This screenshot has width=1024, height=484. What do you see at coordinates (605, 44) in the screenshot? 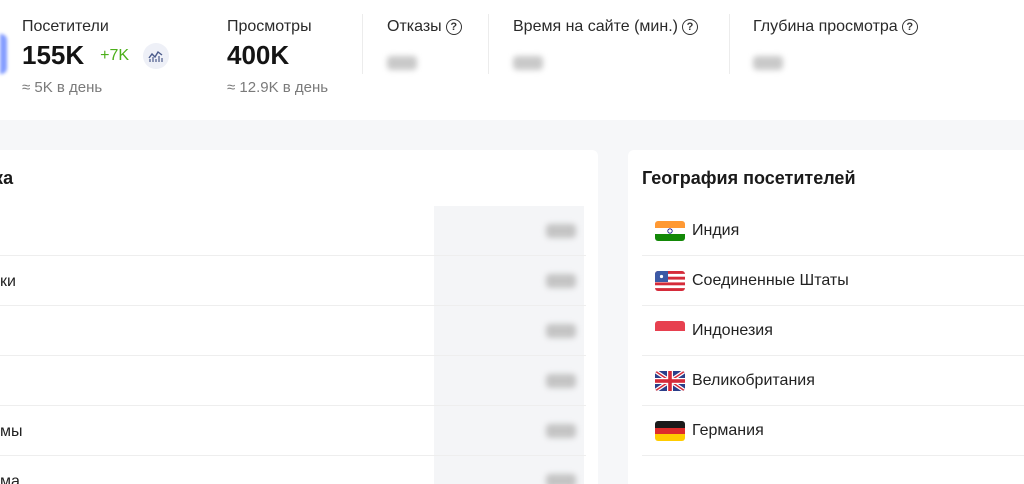
I see `stat-time-on-site: Время на сайте (мин.) ?` at bounding box center [605, 44].